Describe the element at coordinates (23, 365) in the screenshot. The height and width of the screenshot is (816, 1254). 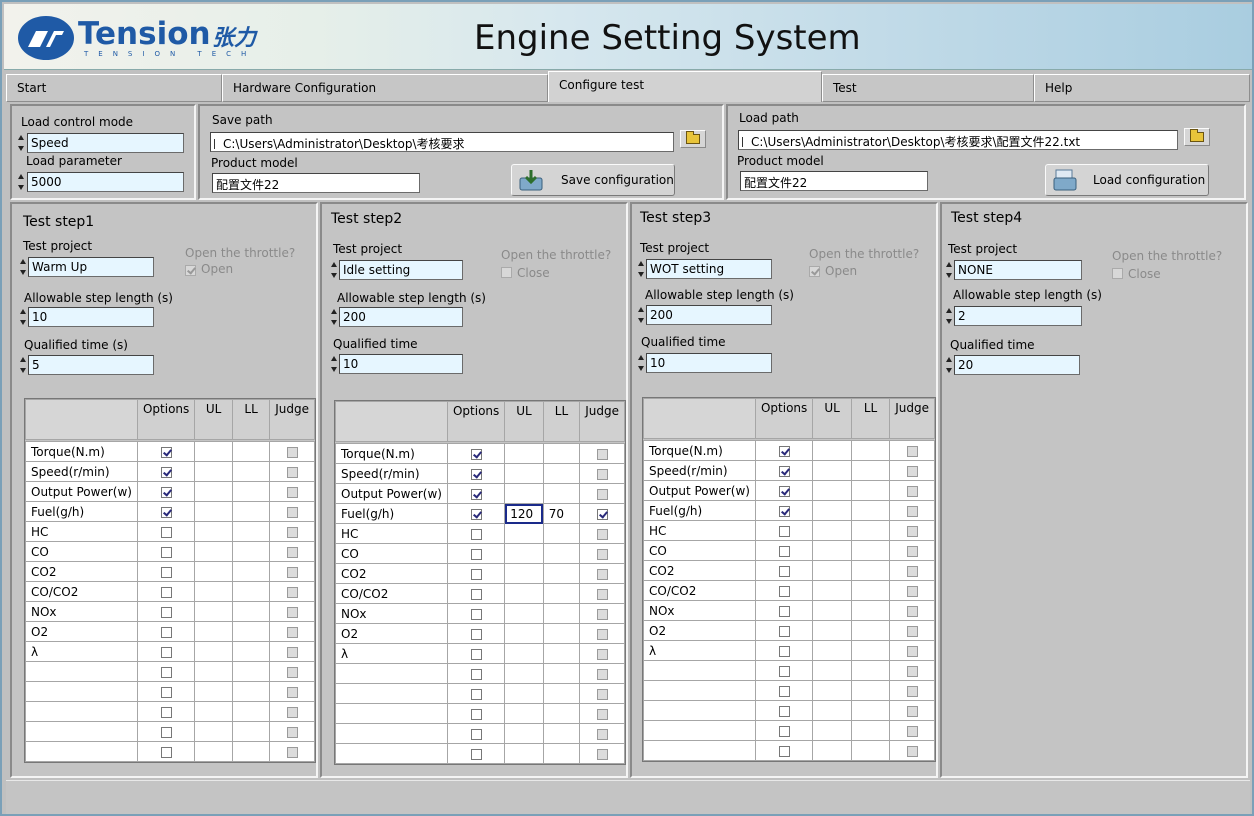
I see `qualified-time-spinner` at that location.